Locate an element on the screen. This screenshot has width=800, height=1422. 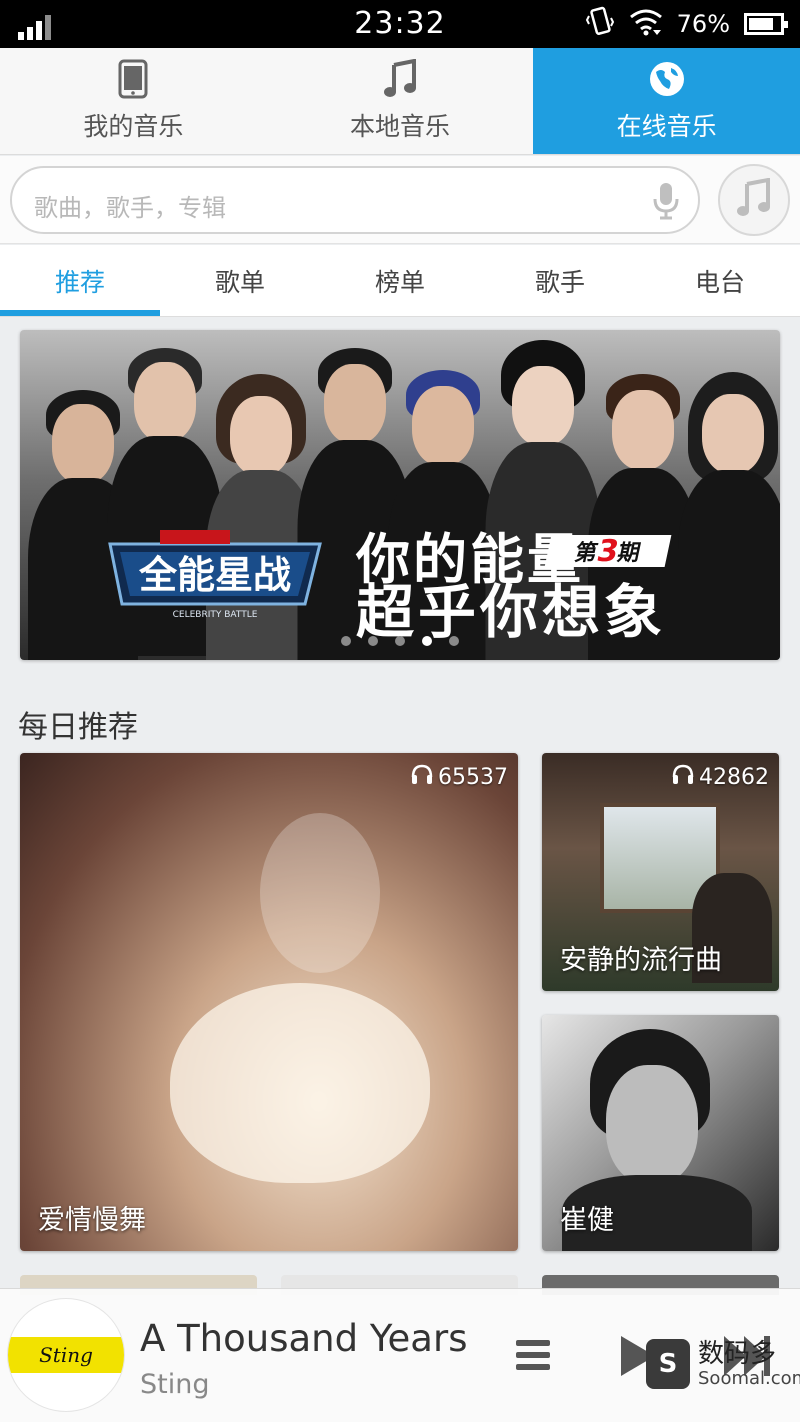
section-title: 每日推荐 is located at coordinates (78, 727).